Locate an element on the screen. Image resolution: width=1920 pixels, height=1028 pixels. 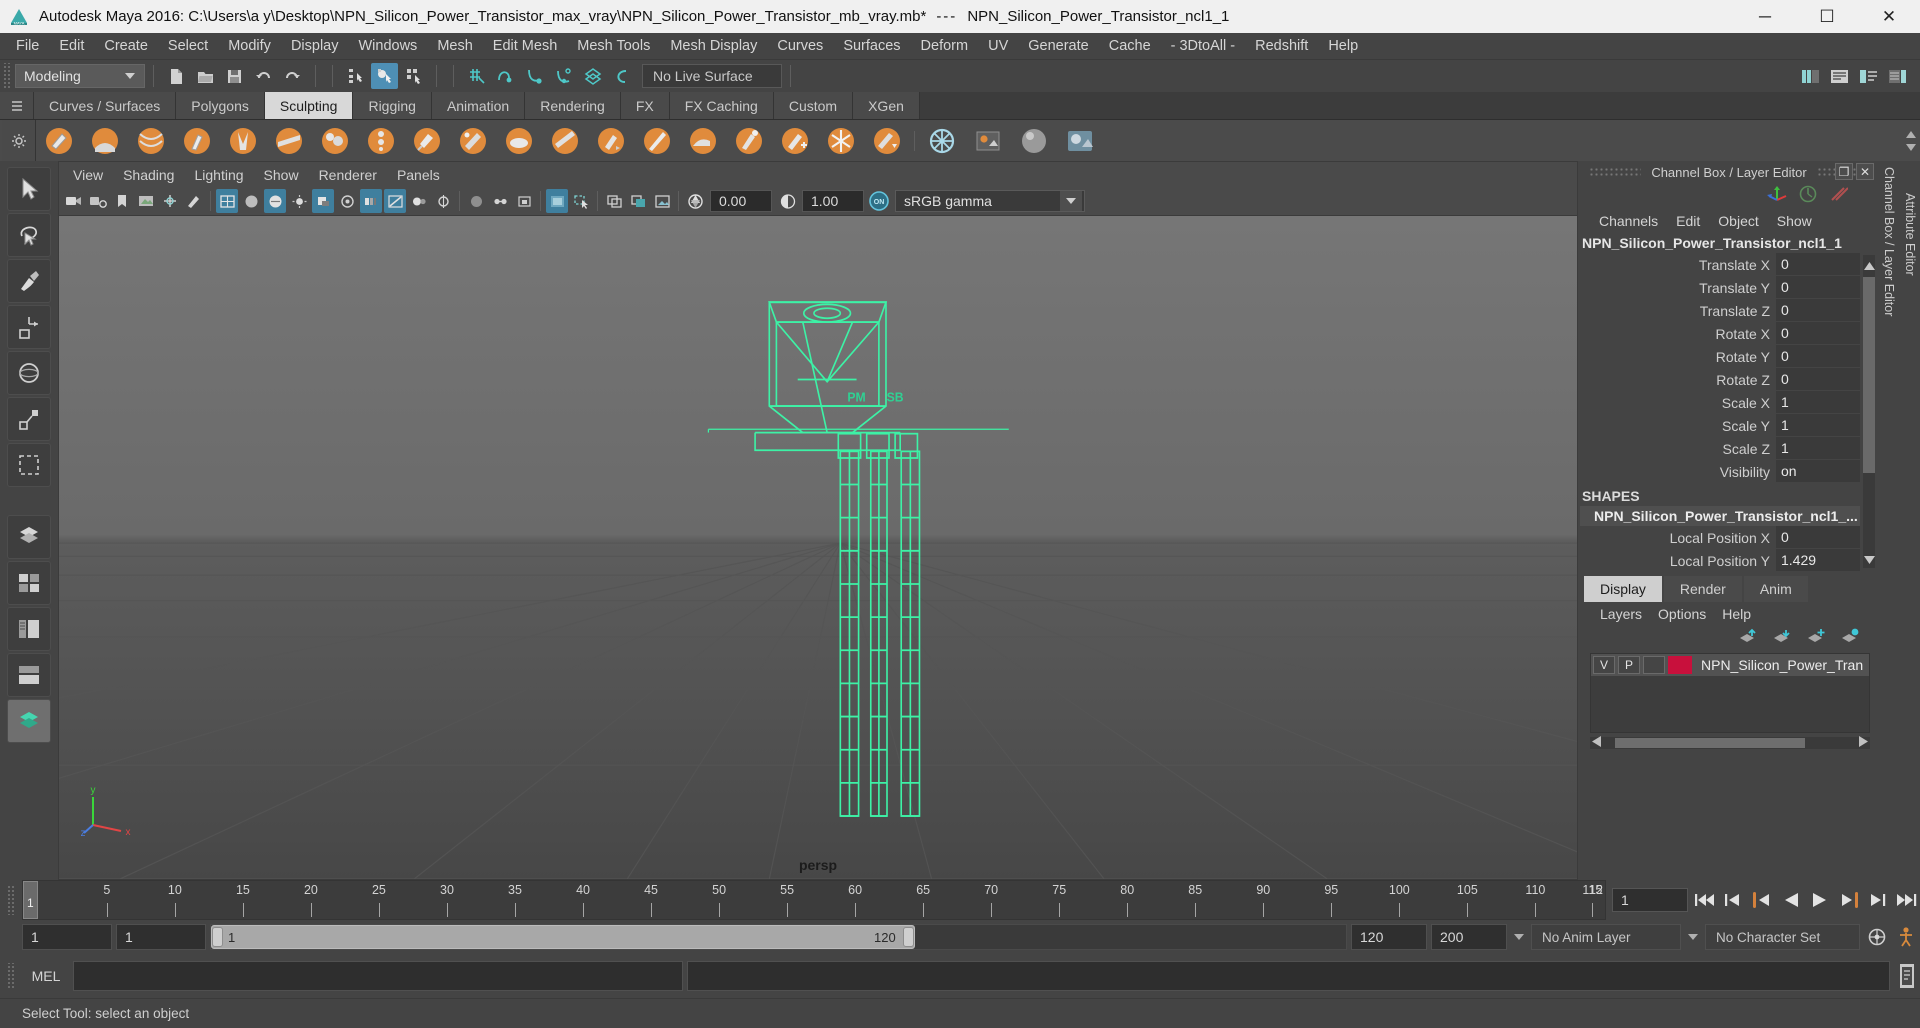
quick-layout-persp-graph is located at coordinates (29, 721).